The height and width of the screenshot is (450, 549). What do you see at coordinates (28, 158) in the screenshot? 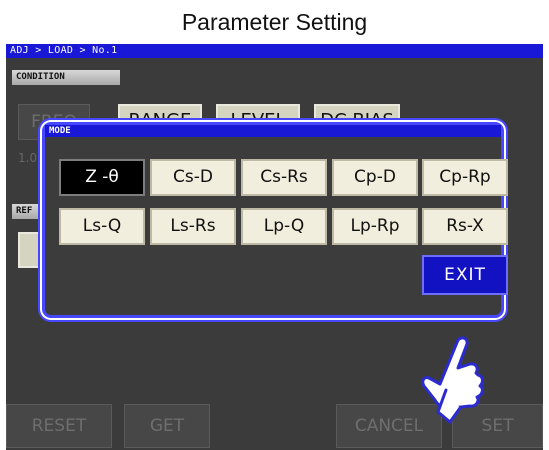
I see `freq-value: 1.0` at bounding box center [28, 158].